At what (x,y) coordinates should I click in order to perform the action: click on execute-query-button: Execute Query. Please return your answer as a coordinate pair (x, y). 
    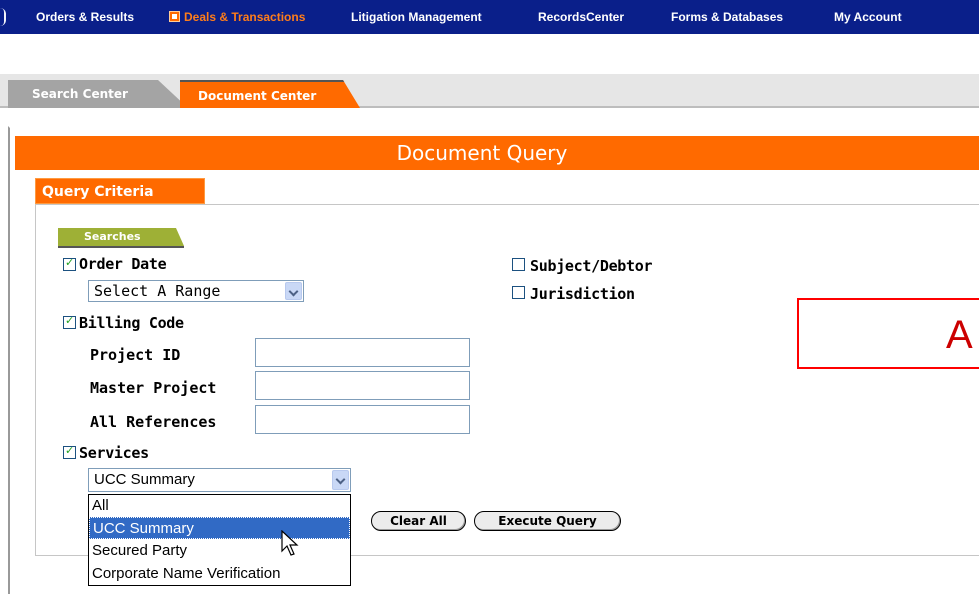
    Looking at the image, I should click on (547, 521).